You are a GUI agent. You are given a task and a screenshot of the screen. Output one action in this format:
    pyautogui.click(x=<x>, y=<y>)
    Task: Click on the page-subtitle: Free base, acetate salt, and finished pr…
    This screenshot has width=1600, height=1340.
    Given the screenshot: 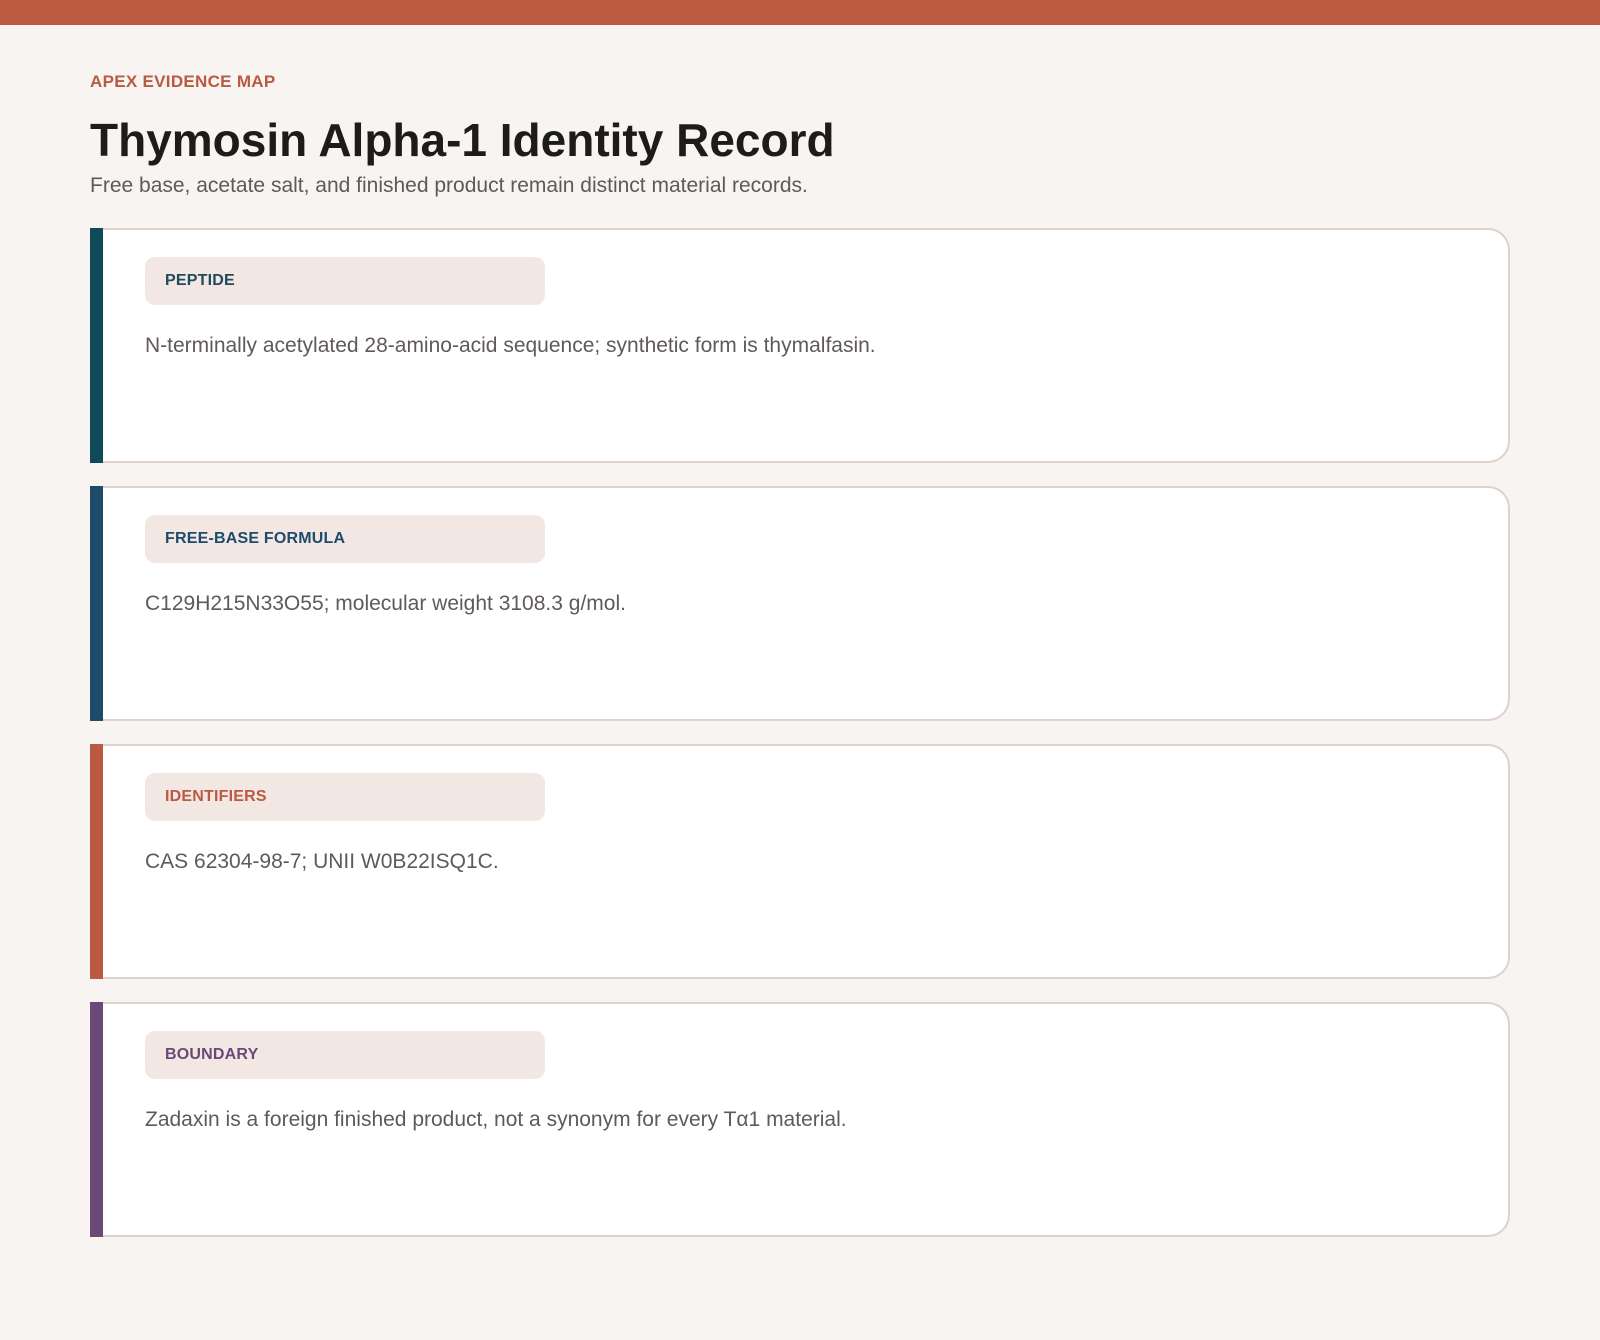 What is the action you would take?
    pyautogui.click(x=449, y=185)
    